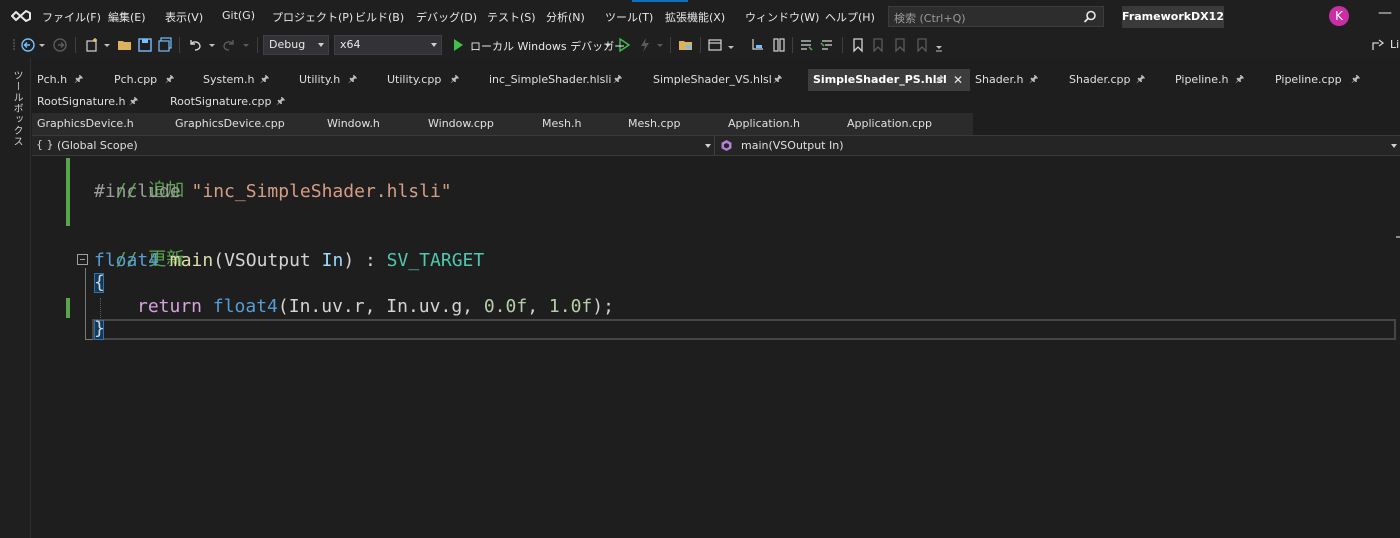 This screenshot has height=538, width=1400. What do you see at coordinates (827, 45) in the screenshot?
I see `uncomment-lines-icon` at bounding box center [827, 45].